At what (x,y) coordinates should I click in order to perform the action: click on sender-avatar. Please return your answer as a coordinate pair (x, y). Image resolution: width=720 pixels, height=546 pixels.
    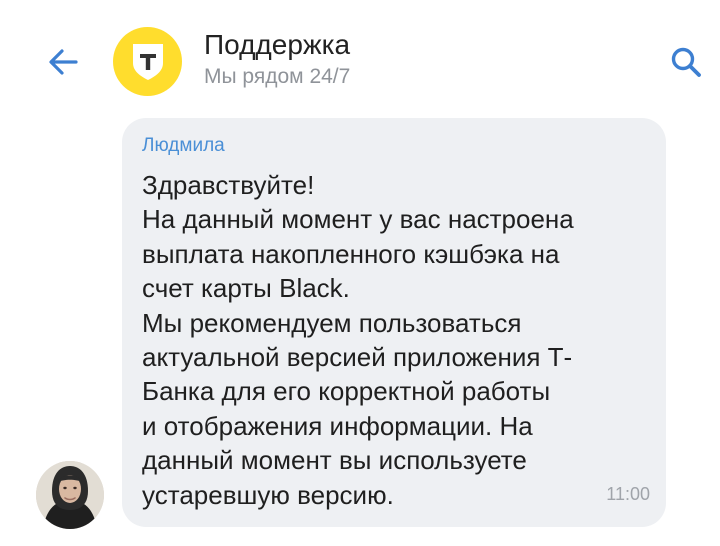
    Looking at the image, I should click on (70, 495).